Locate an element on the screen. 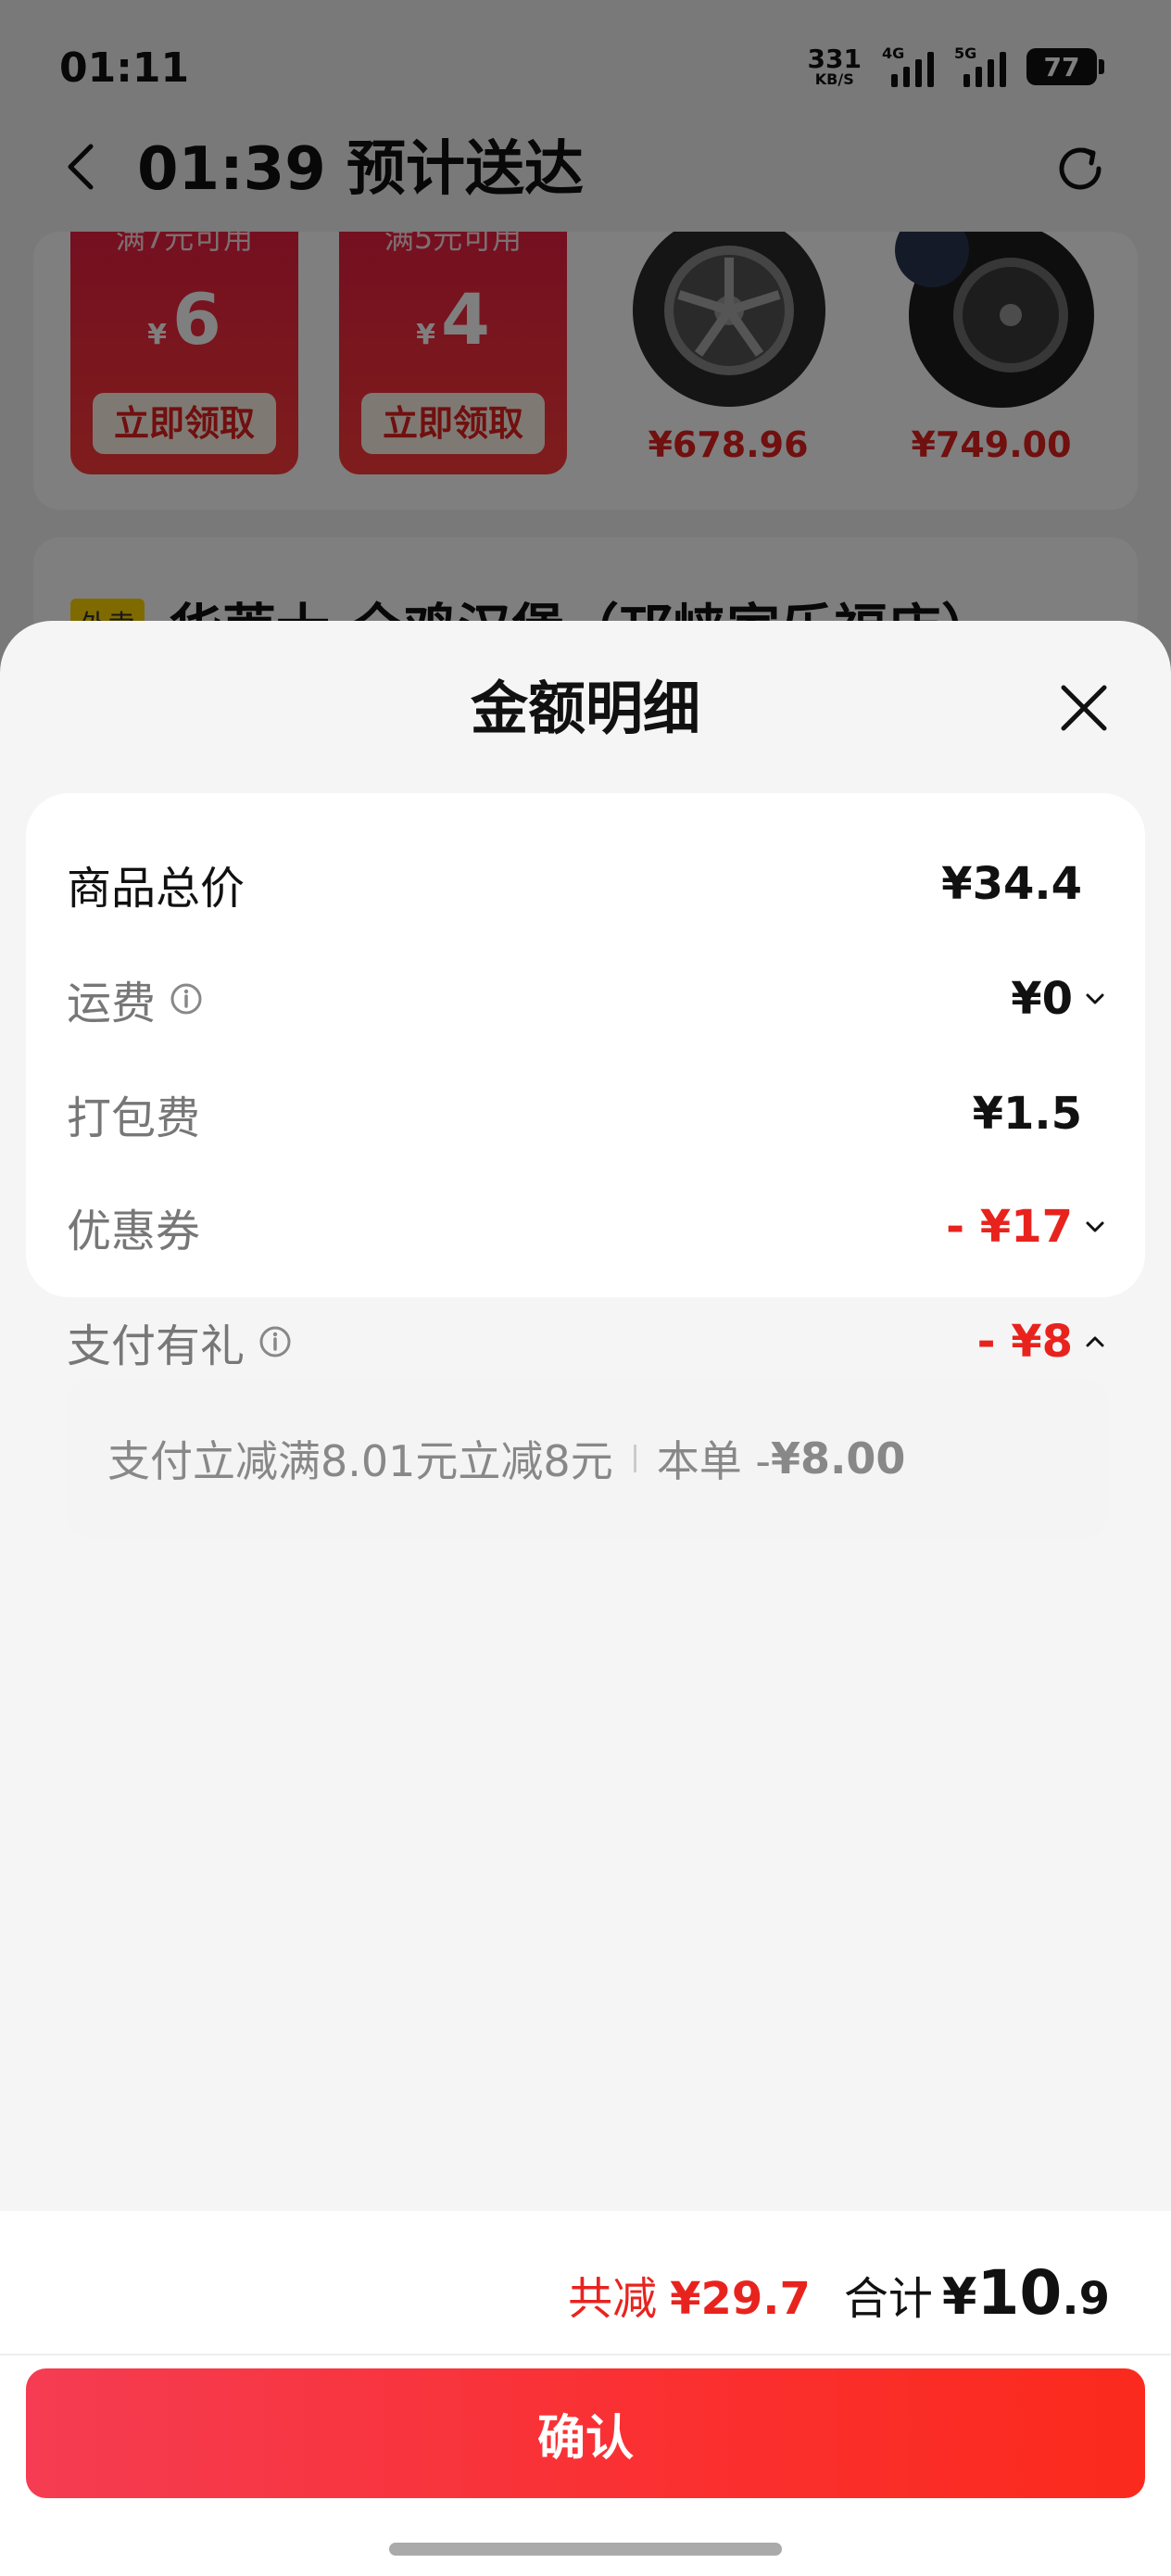  row-packaging: 打包费 ¥1.5 is located at coordinates (588, 1114).